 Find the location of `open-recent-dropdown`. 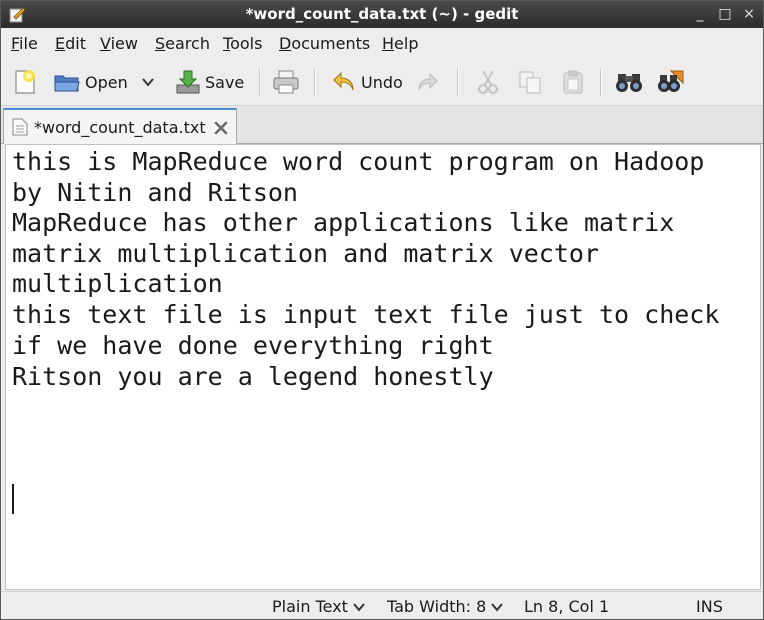

open-recent-dropdown is located at coordinates (148, 82).